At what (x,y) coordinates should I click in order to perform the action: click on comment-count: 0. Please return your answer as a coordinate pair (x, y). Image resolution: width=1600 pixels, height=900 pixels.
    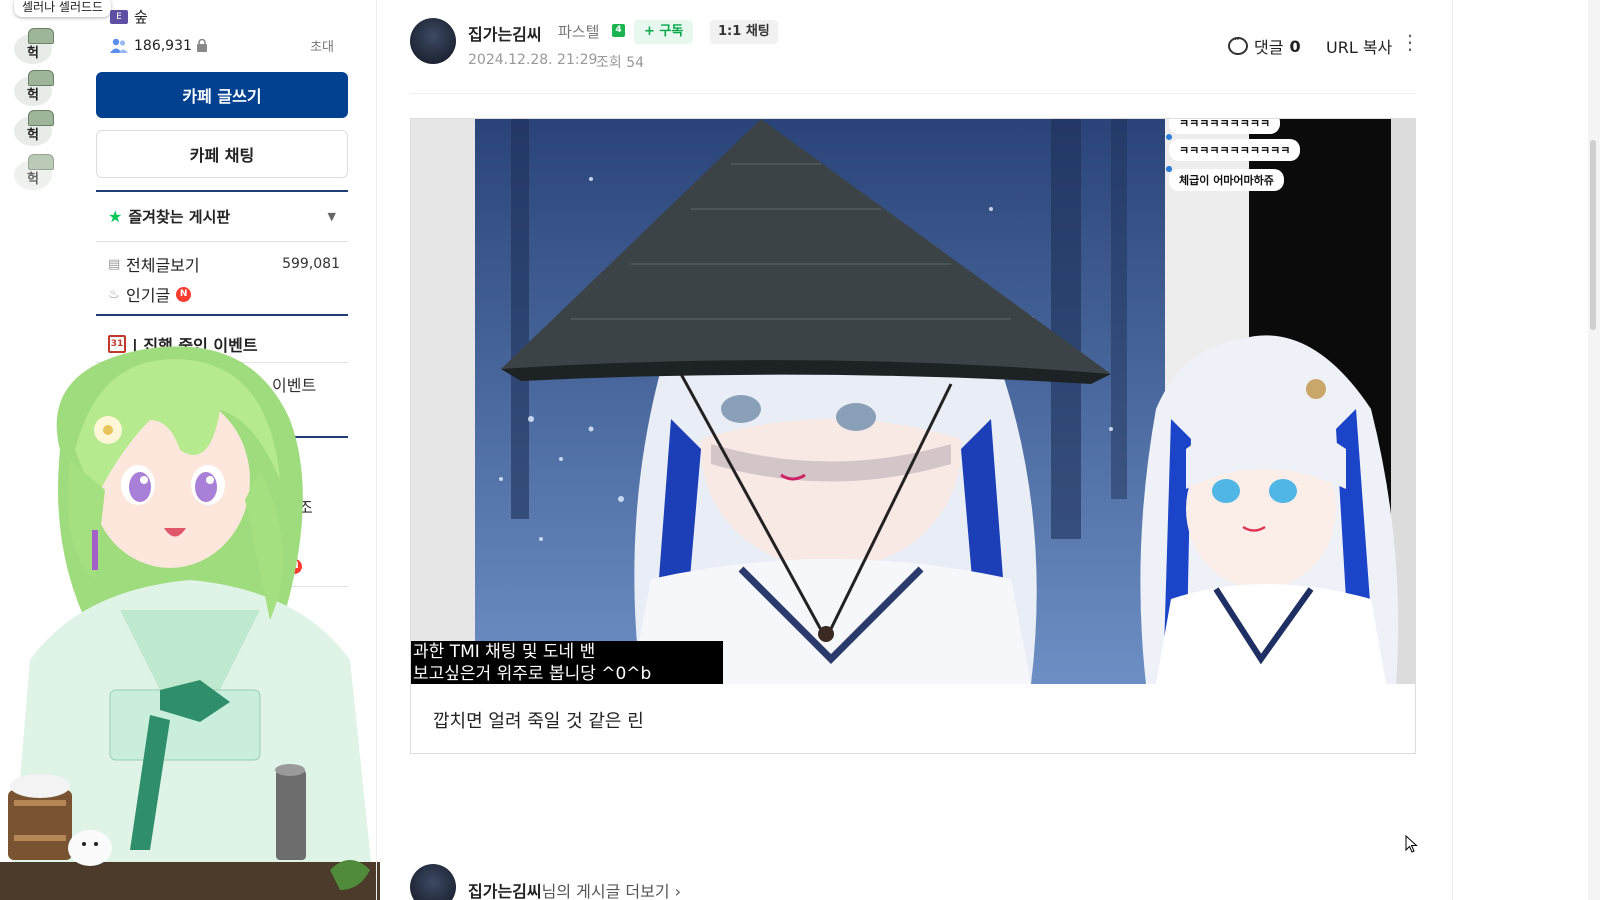
    Looking at the image, I should click on (1295, 46).